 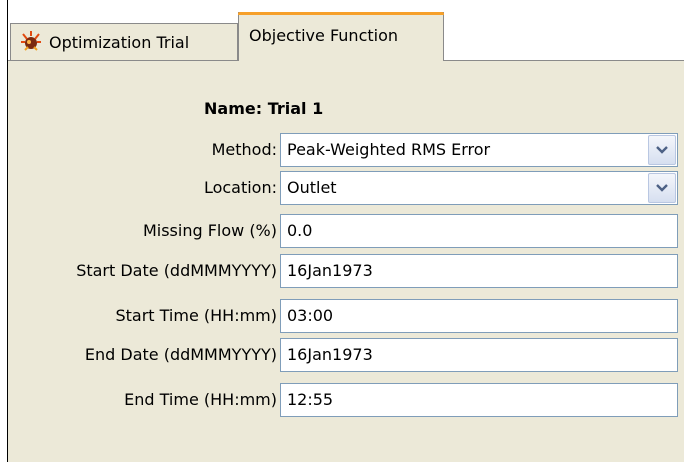 I want to click on missing-flow-row: Missing Flow (%) 0.0, so click(x=346, y=231).